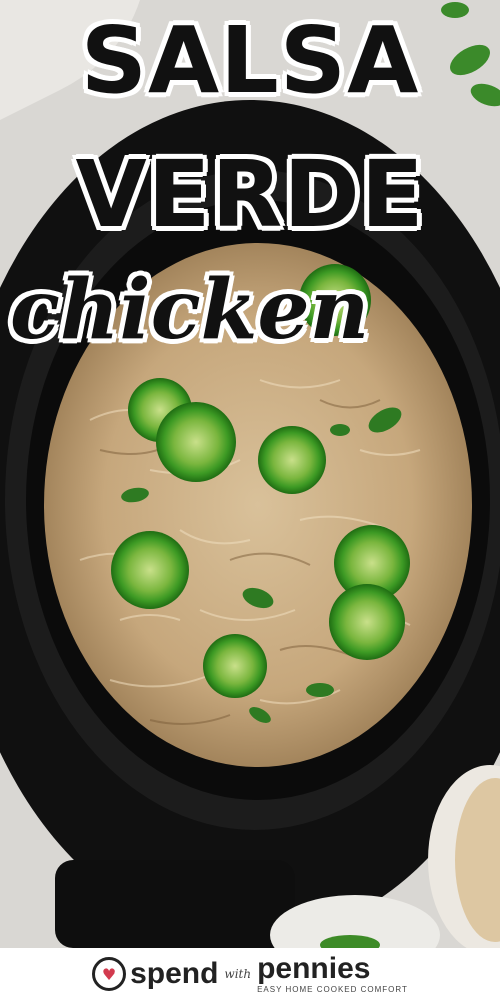 The image size is (500, 1000). What do you see at coordinates (175, 904) in the screenshot?
I see `slow-cooker-base` at bounding box center [175, 904].